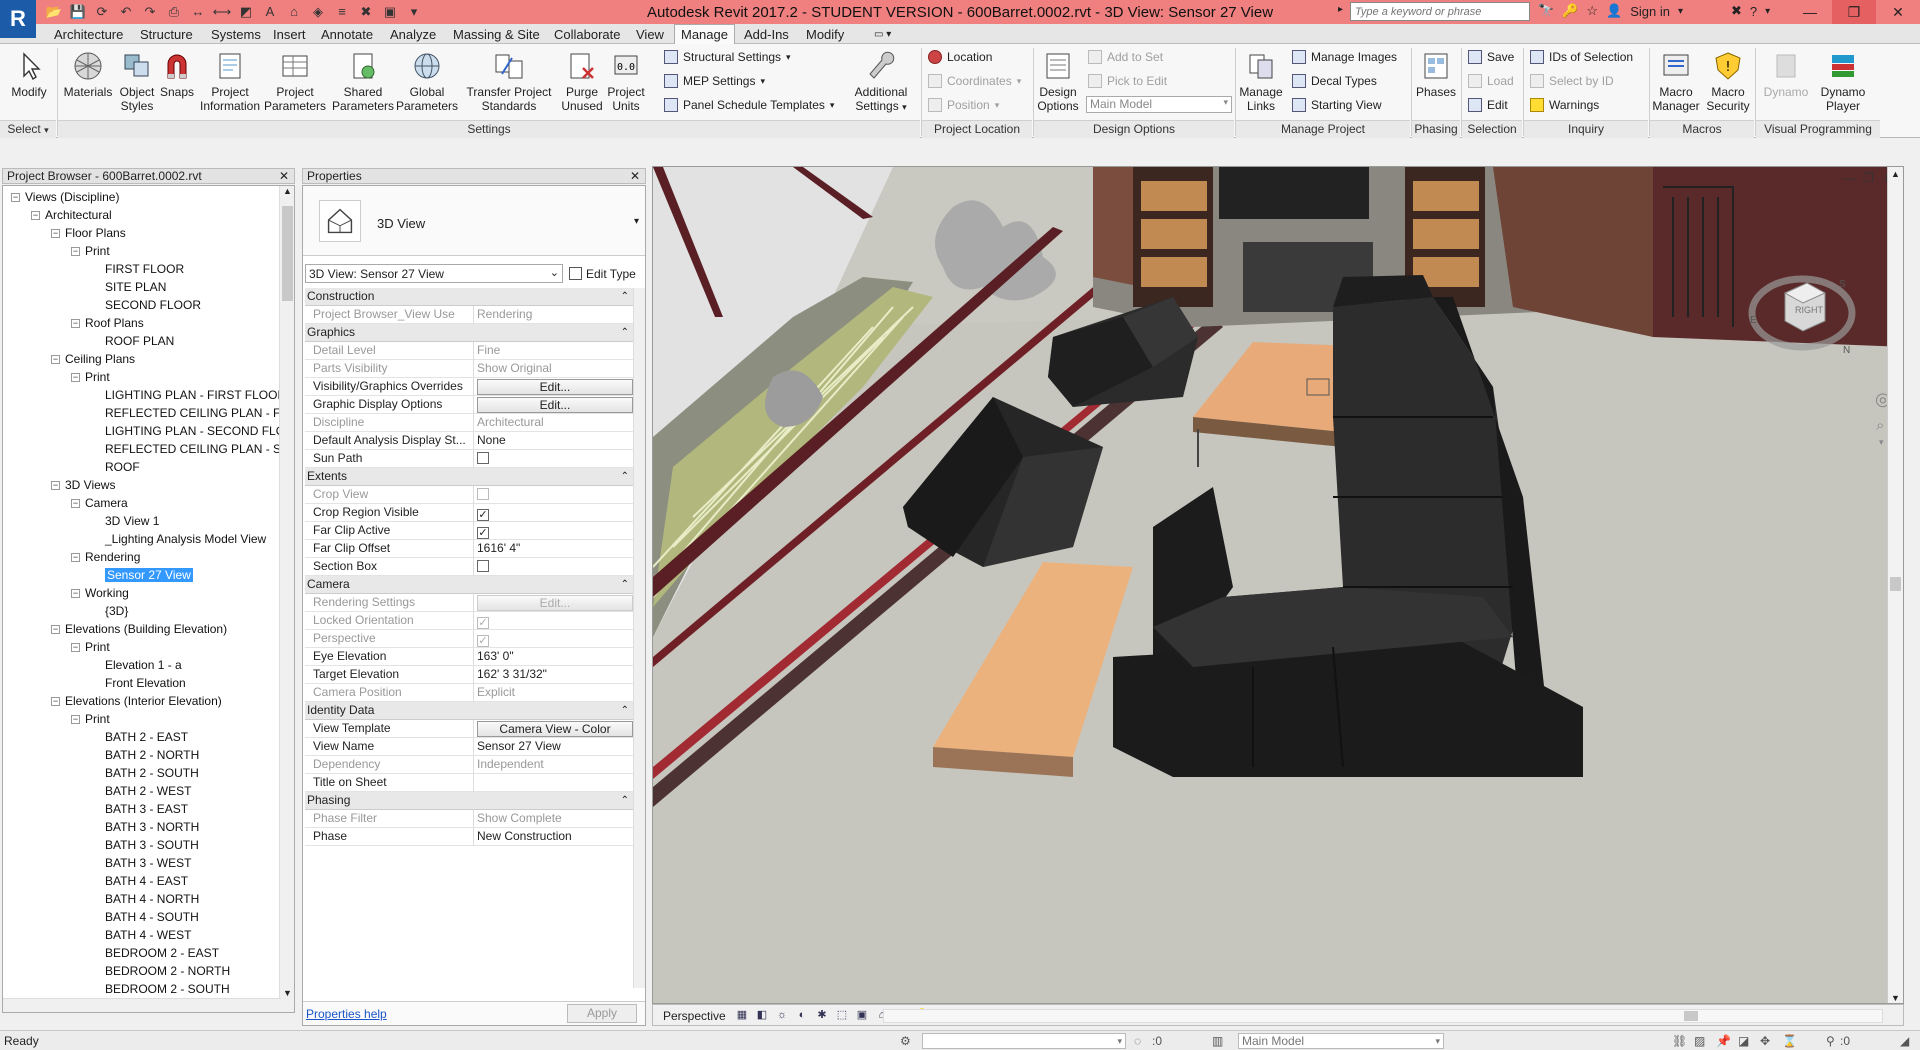 This screenshot has height=1050, width=1920. Describe the element at coordinates (102, 12) in the screenshot. I see `sync-icon: ⟳` at that location.